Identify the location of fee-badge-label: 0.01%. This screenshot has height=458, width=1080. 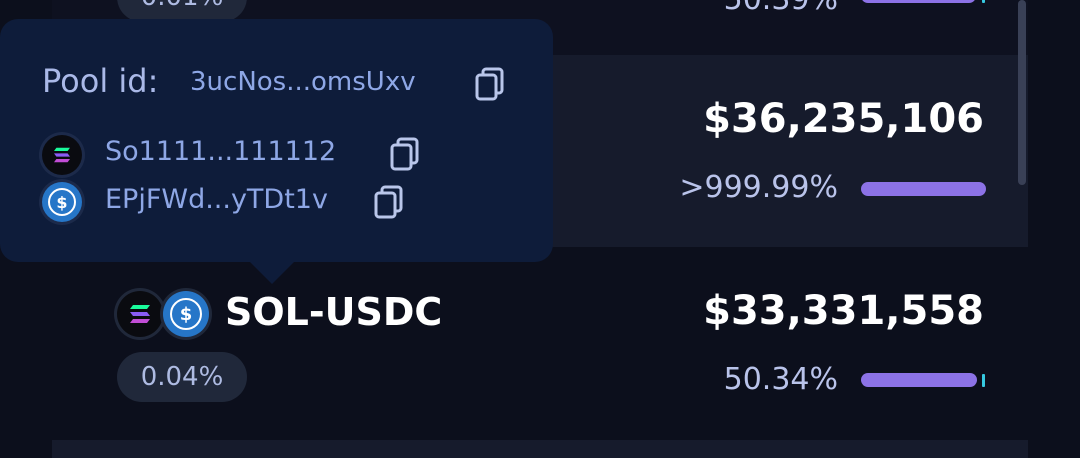
(182, 6).